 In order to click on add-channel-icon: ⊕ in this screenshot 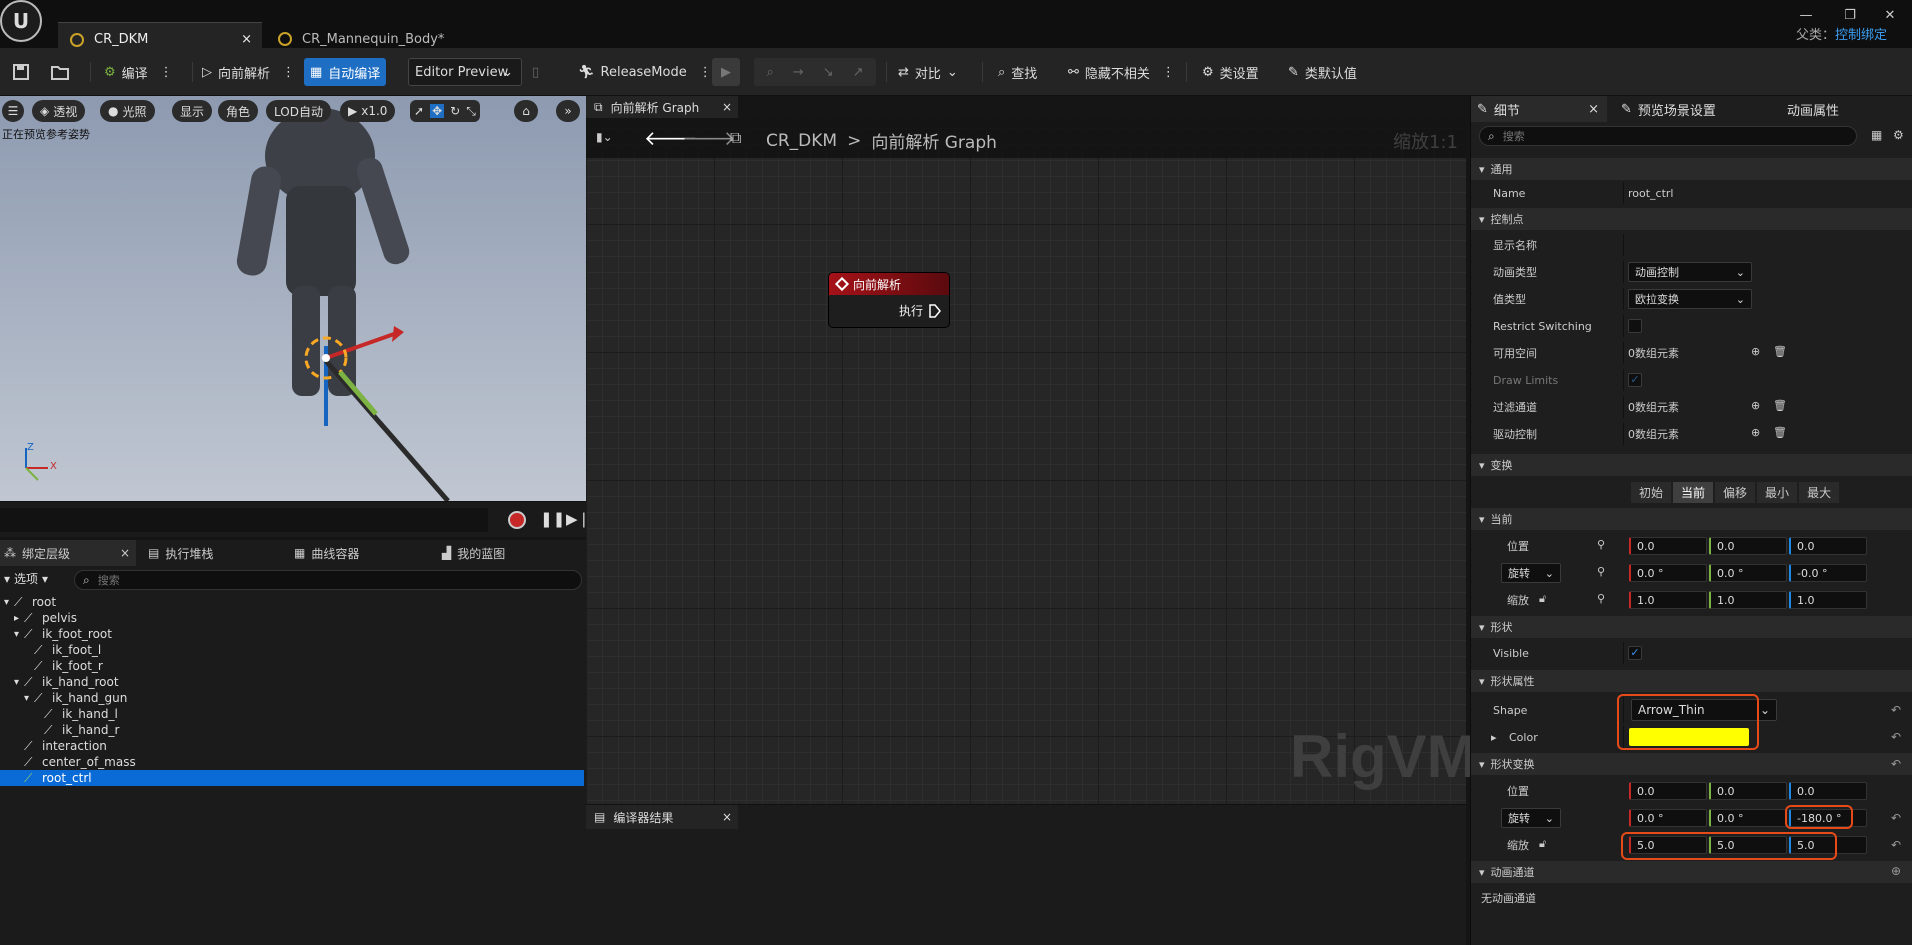, I will do `click(1896, 871)`.